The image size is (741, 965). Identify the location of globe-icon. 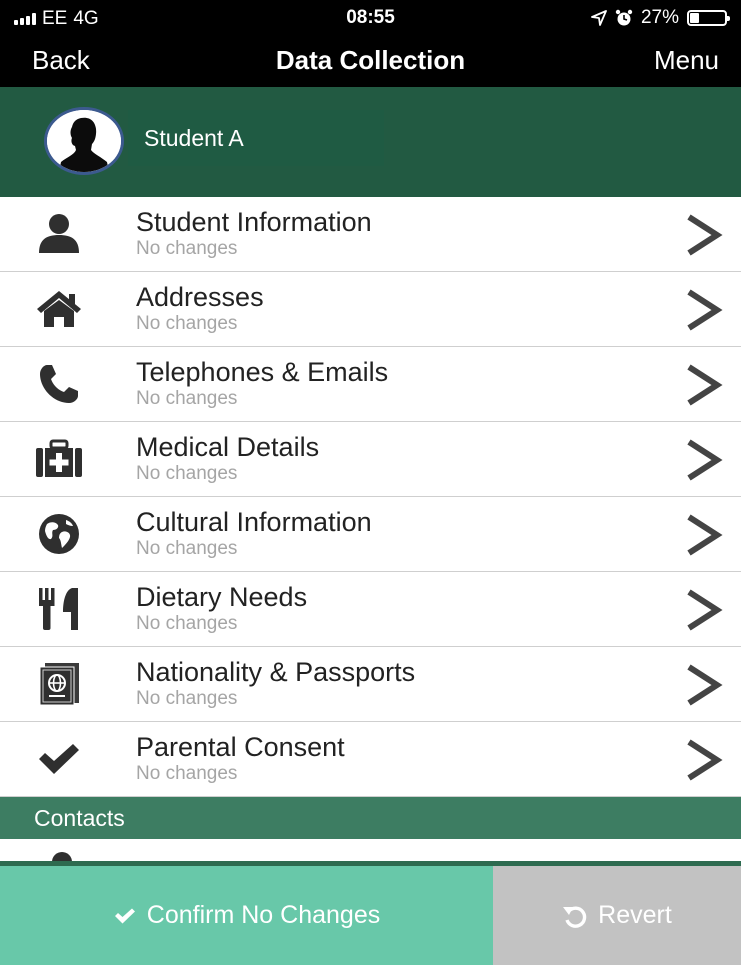
(59, 534).